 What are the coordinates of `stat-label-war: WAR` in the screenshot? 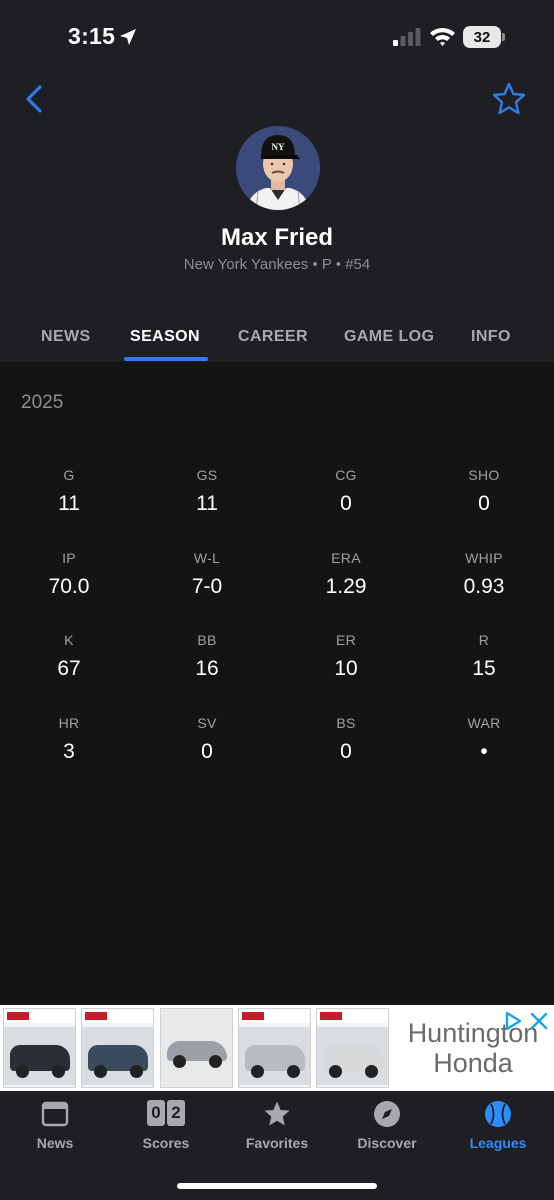 It's located at (484, 723).